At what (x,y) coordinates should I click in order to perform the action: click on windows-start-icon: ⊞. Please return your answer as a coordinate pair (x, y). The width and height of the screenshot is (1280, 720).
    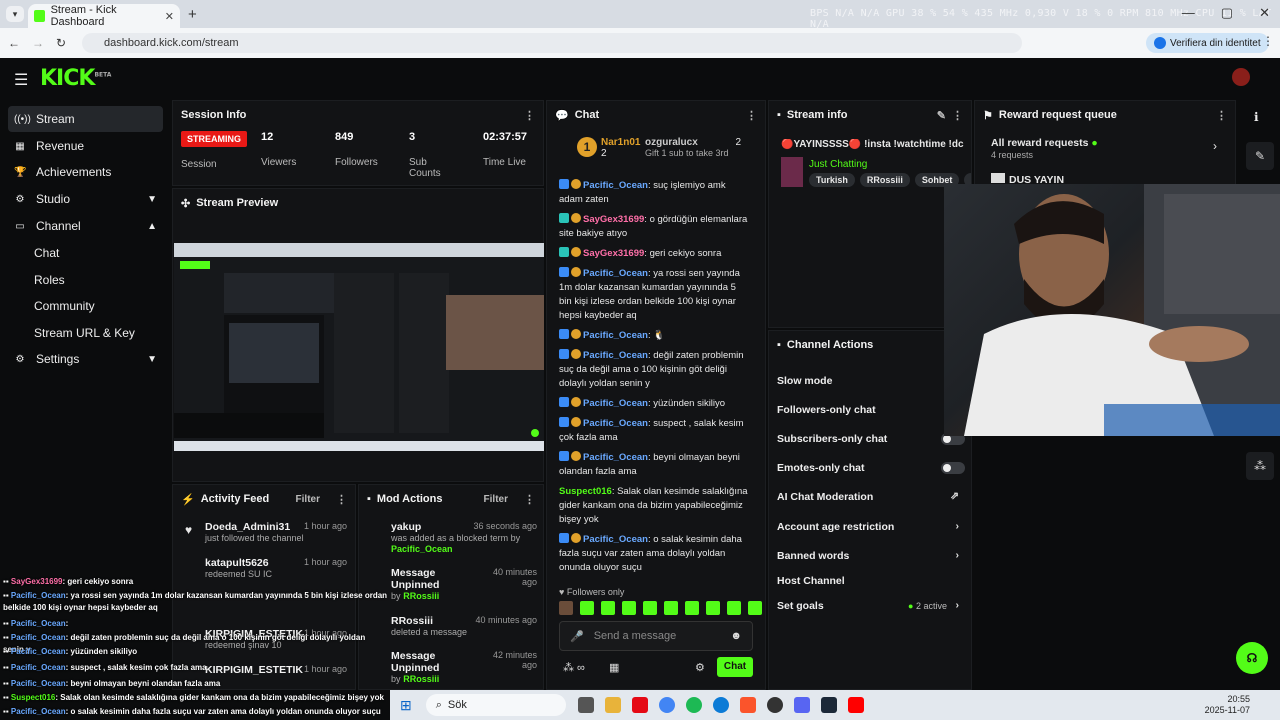
    Looking at the image, I should click on (406, 705).